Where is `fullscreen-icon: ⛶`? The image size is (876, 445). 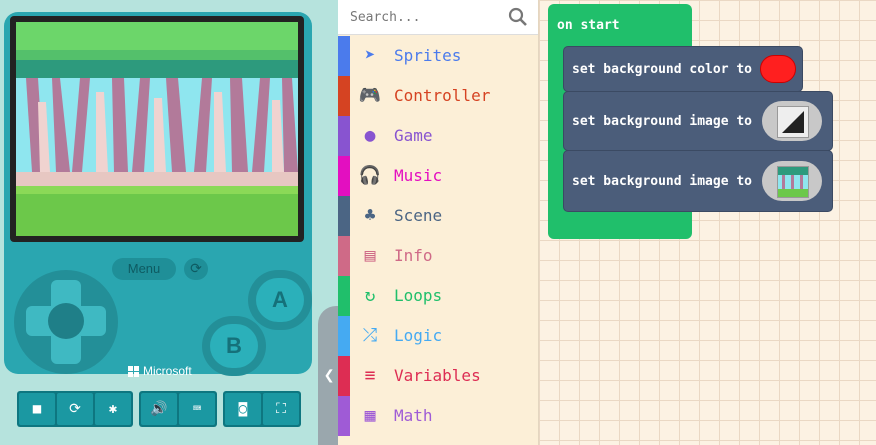
fullscreen-icon: ⛶ is located at coordinates (281, 409).